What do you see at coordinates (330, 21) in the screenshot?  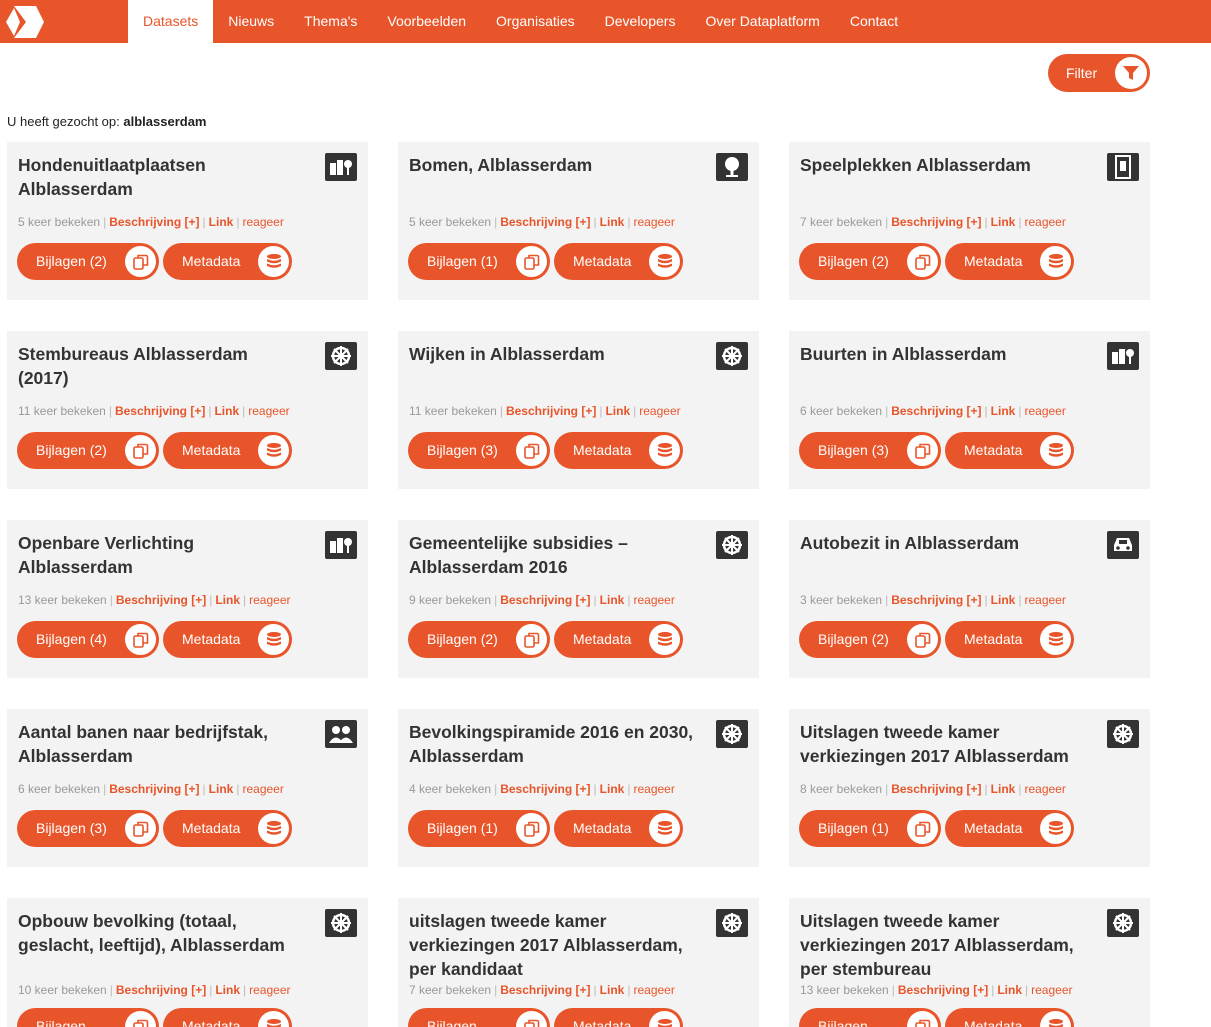 I see `nav-item-themas: Thema's` at bounding box center [330, 21].